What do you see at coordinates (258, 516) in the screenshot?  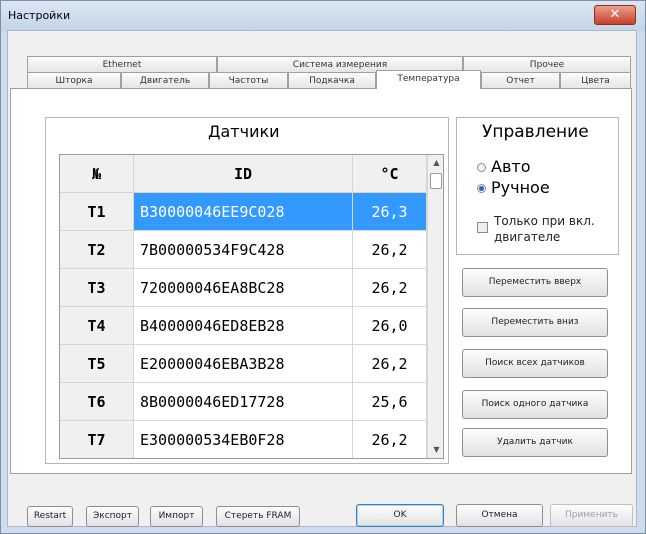 I see `erase-fram-button: Стереть FRAM` at bounding box center [258, 516].